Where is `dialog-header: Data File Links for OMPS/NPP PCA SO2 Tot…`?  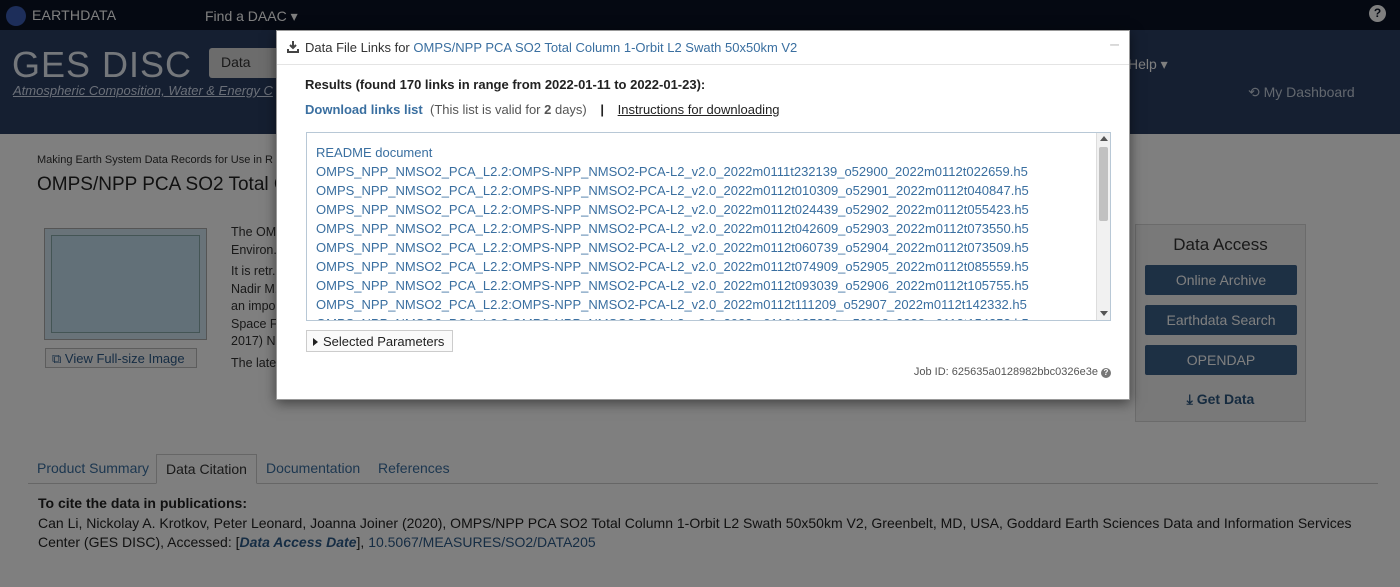
dialog-header: Data File Links for OMPS/NPP PCA SO2 Tot… is located at coordinates (703, 48).